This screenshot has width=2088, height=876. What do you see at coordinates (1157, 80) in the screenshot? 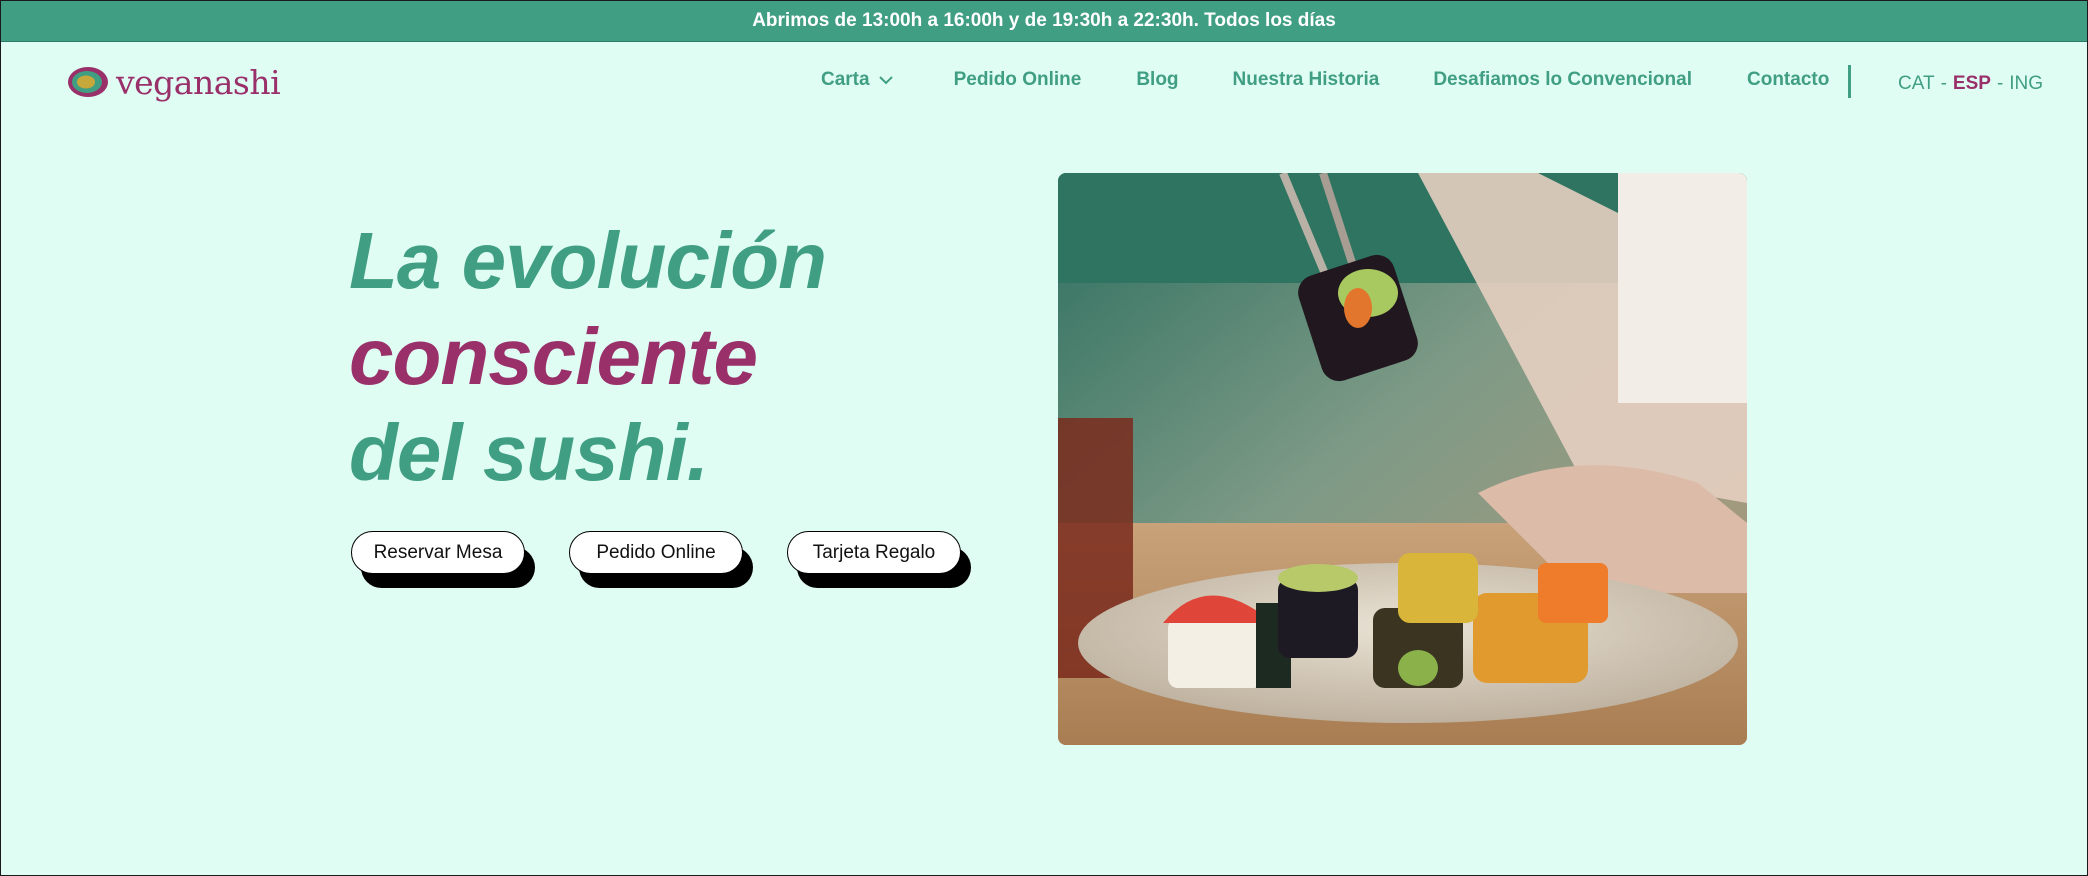
I see `nav-item-blog: Blog` at bounding box center [1157, 80].